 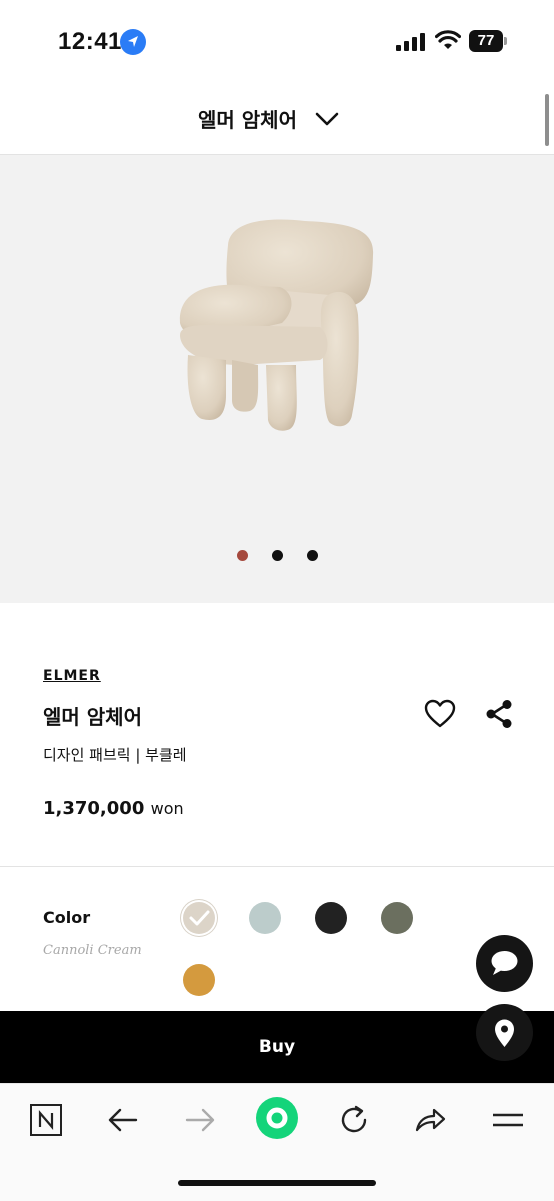 What do you see at coordinates (410, 42) in the screenshot?
I see `cellular-signal-icon` at bounding box center [410, 42].